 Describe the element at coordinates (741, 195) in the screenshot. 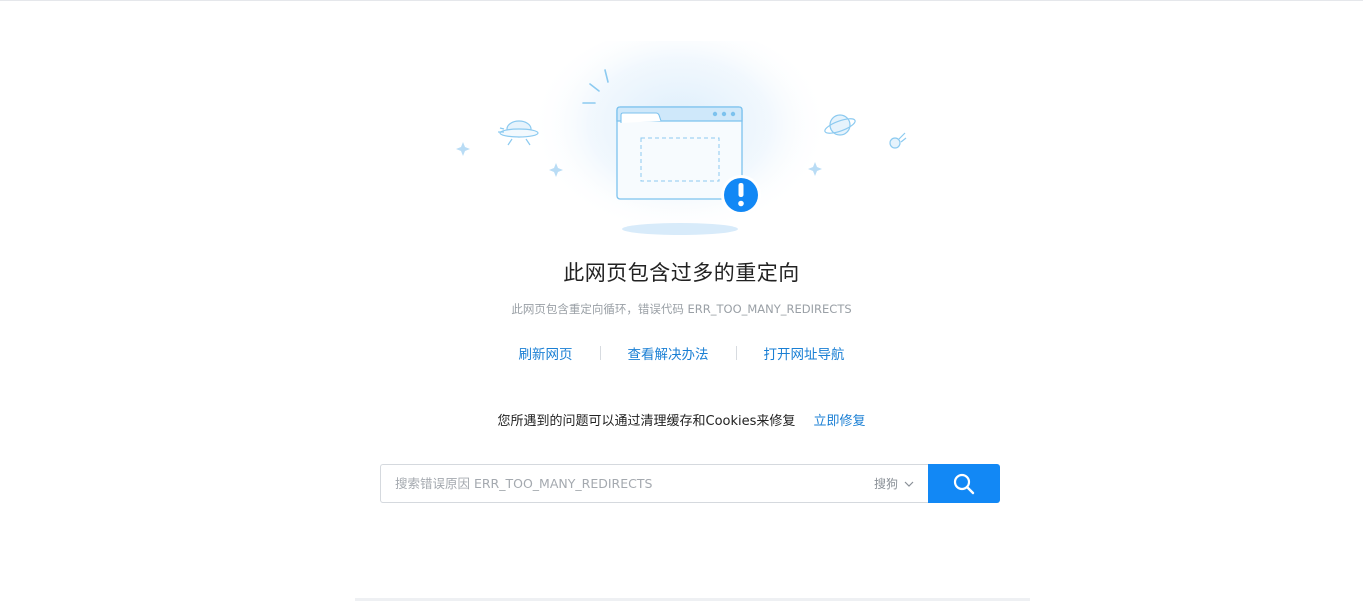

I see `exclamation-badge-icon` at that location.